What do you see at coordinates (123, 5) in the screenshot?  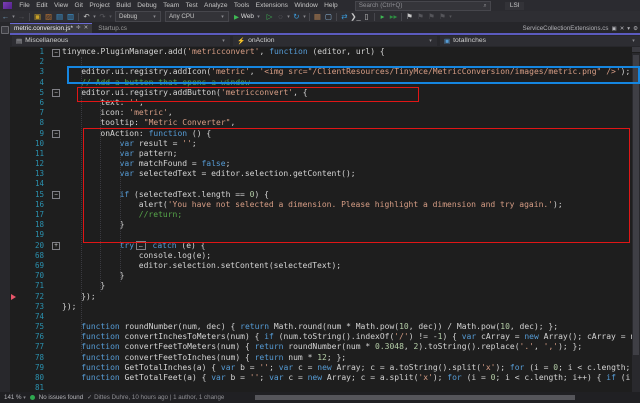 I see `menu-build: Build` at bounding box center [123, 5].